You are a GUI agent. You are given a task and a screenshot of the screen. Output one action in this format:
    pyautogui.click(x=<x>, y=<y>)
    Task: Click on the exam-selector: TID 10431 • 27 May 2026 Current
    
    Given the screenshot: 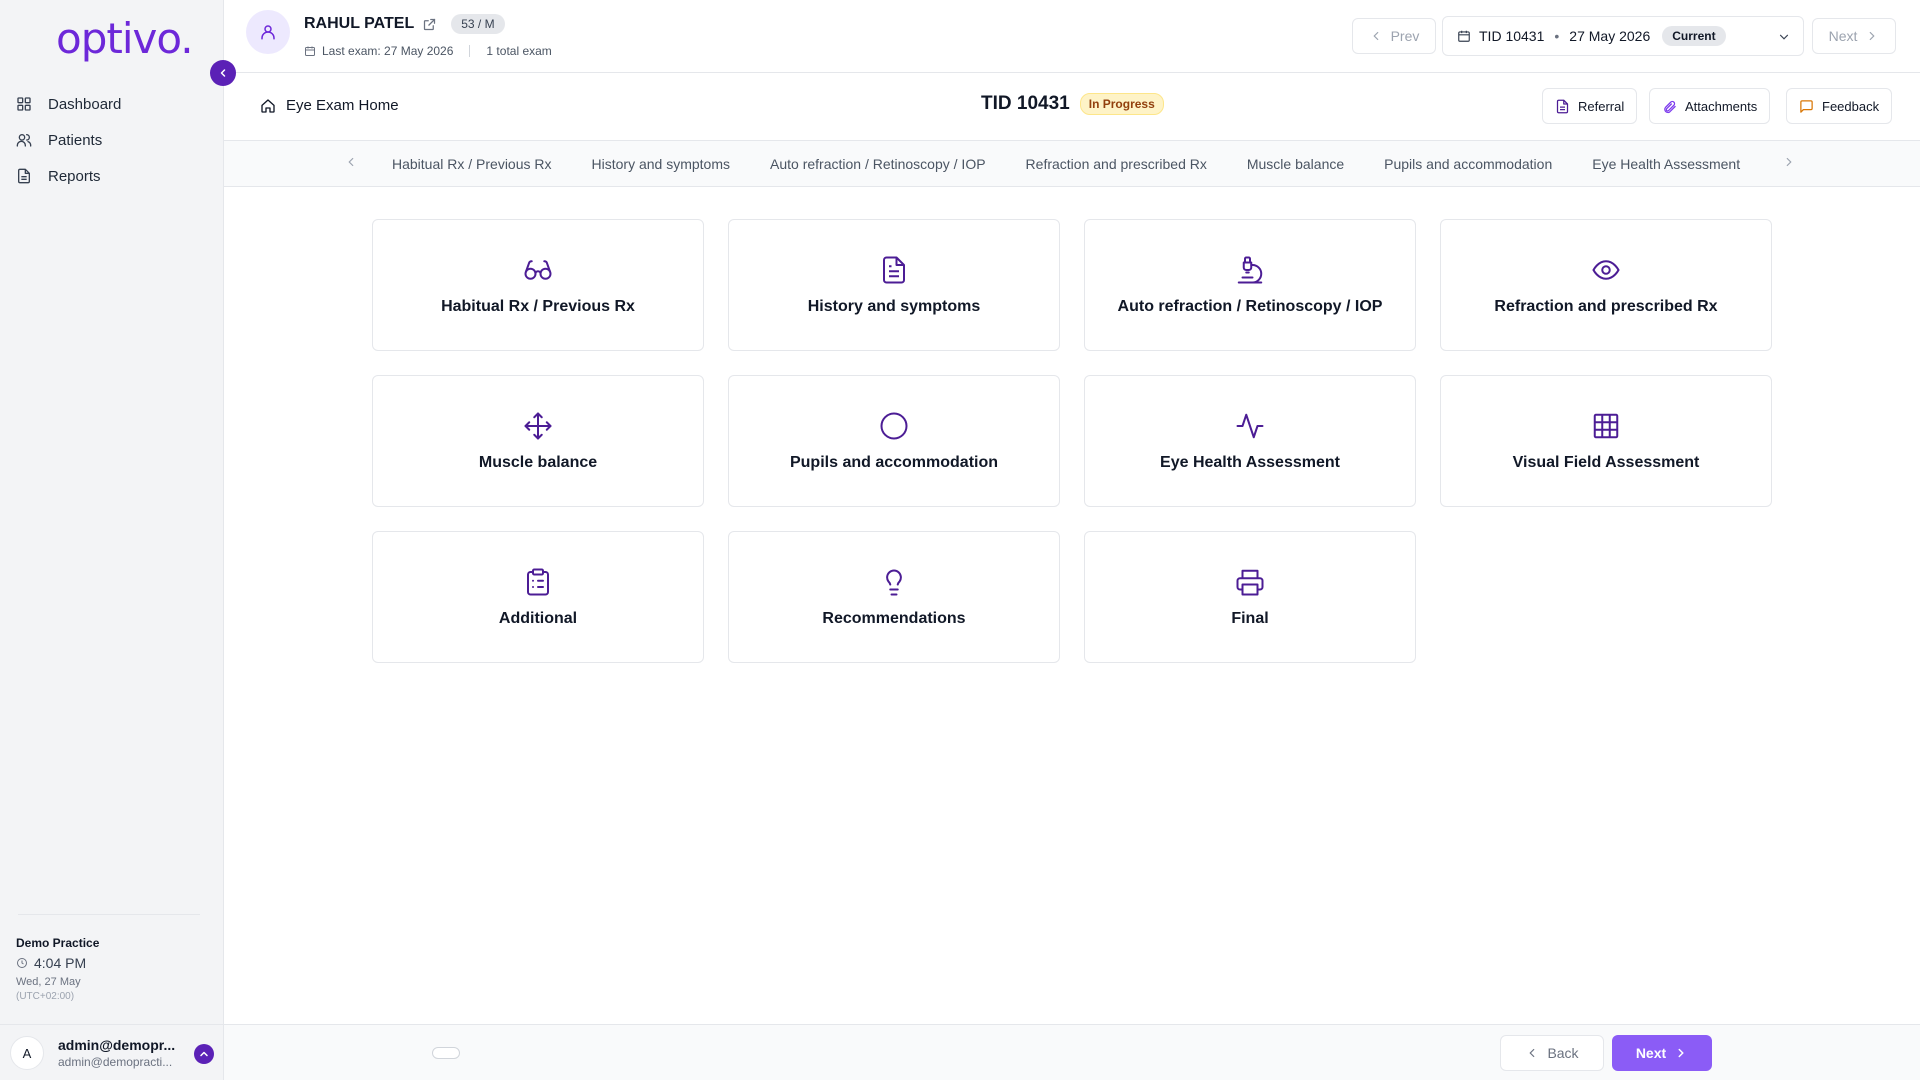 What is the action you would take?
    pyautogui.click(x=1623, y=36)
    